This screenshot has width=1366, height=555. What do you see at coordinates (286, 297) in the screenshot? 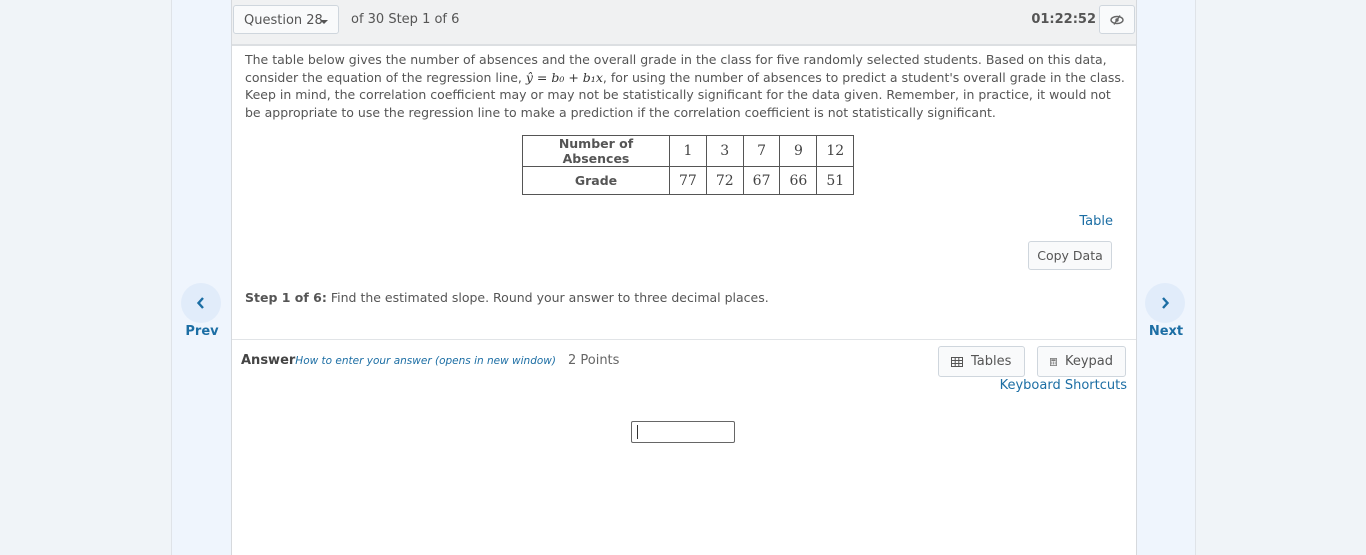
I see `step-label: Step 1 of 6:` at bounding box center [286, 297].